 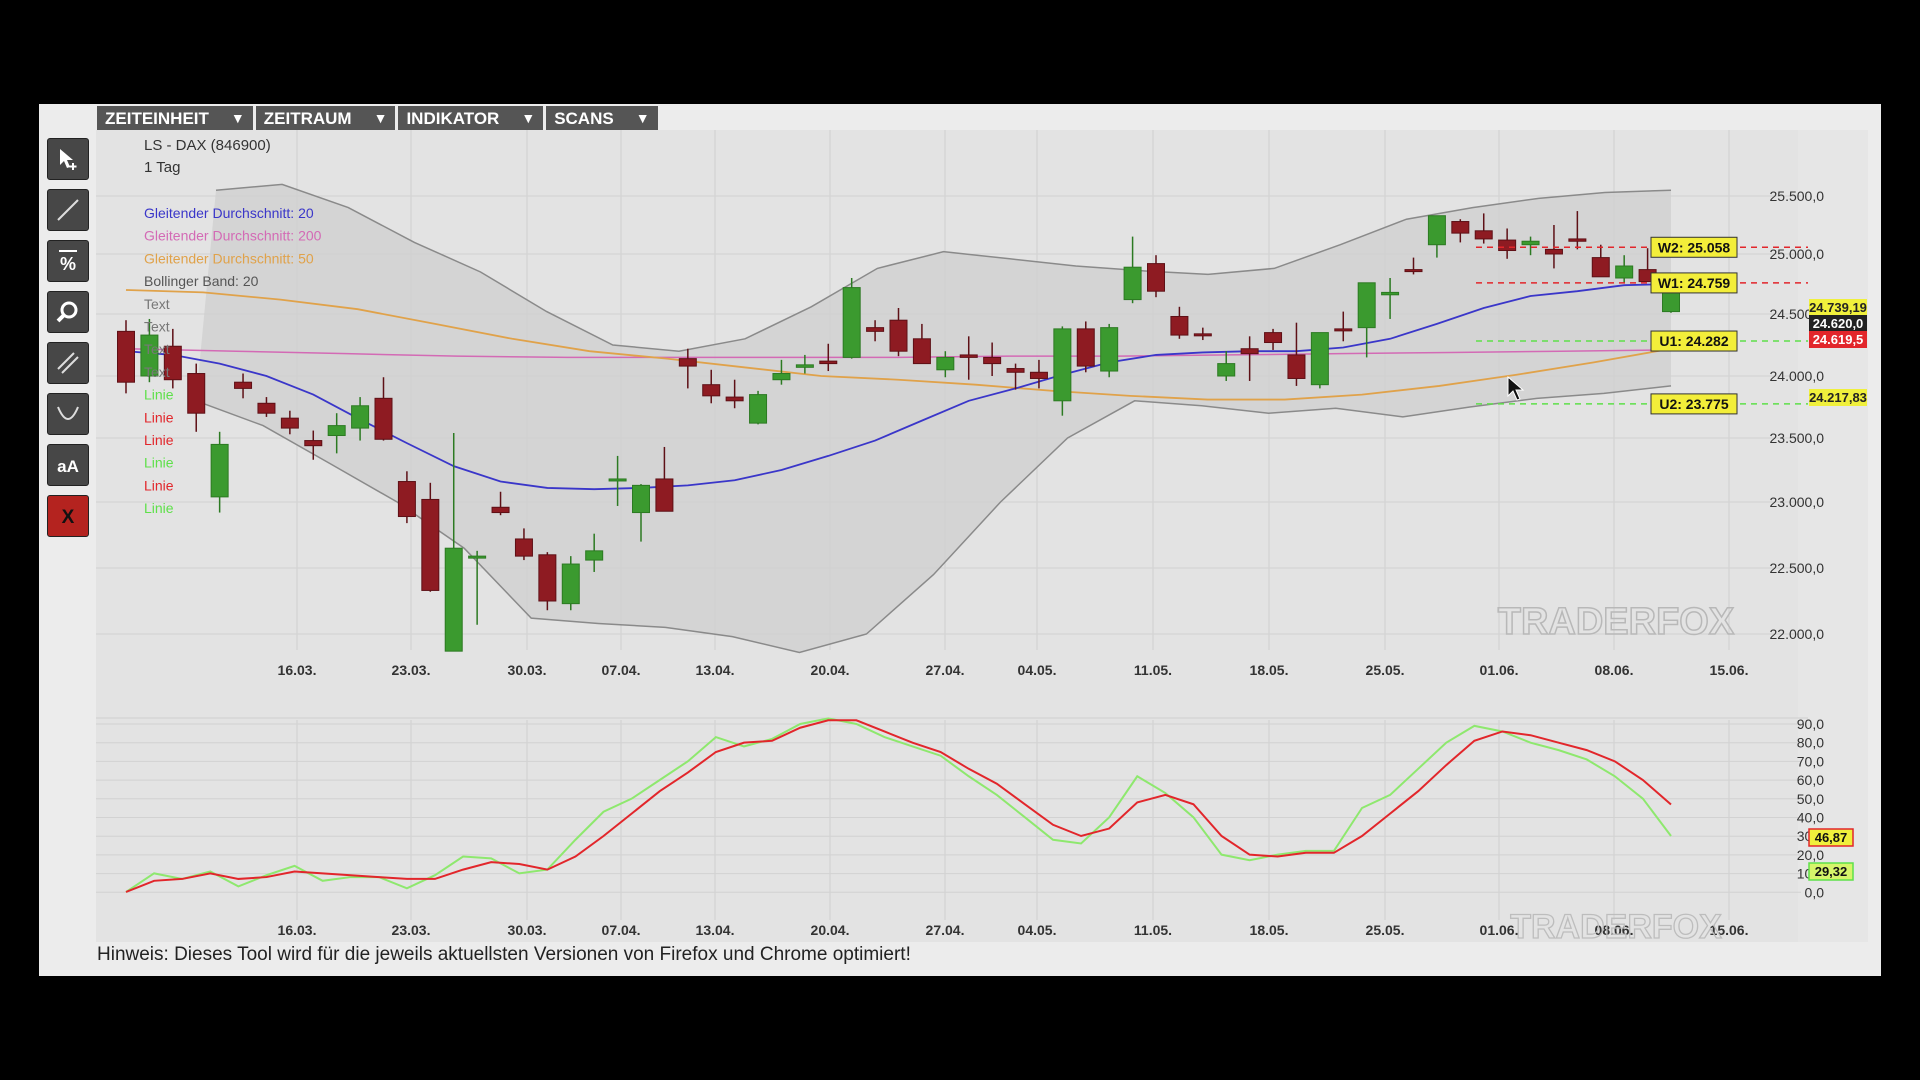 I want to click on price-tick-label: 22.000,0, so click(x=1797, y=634).